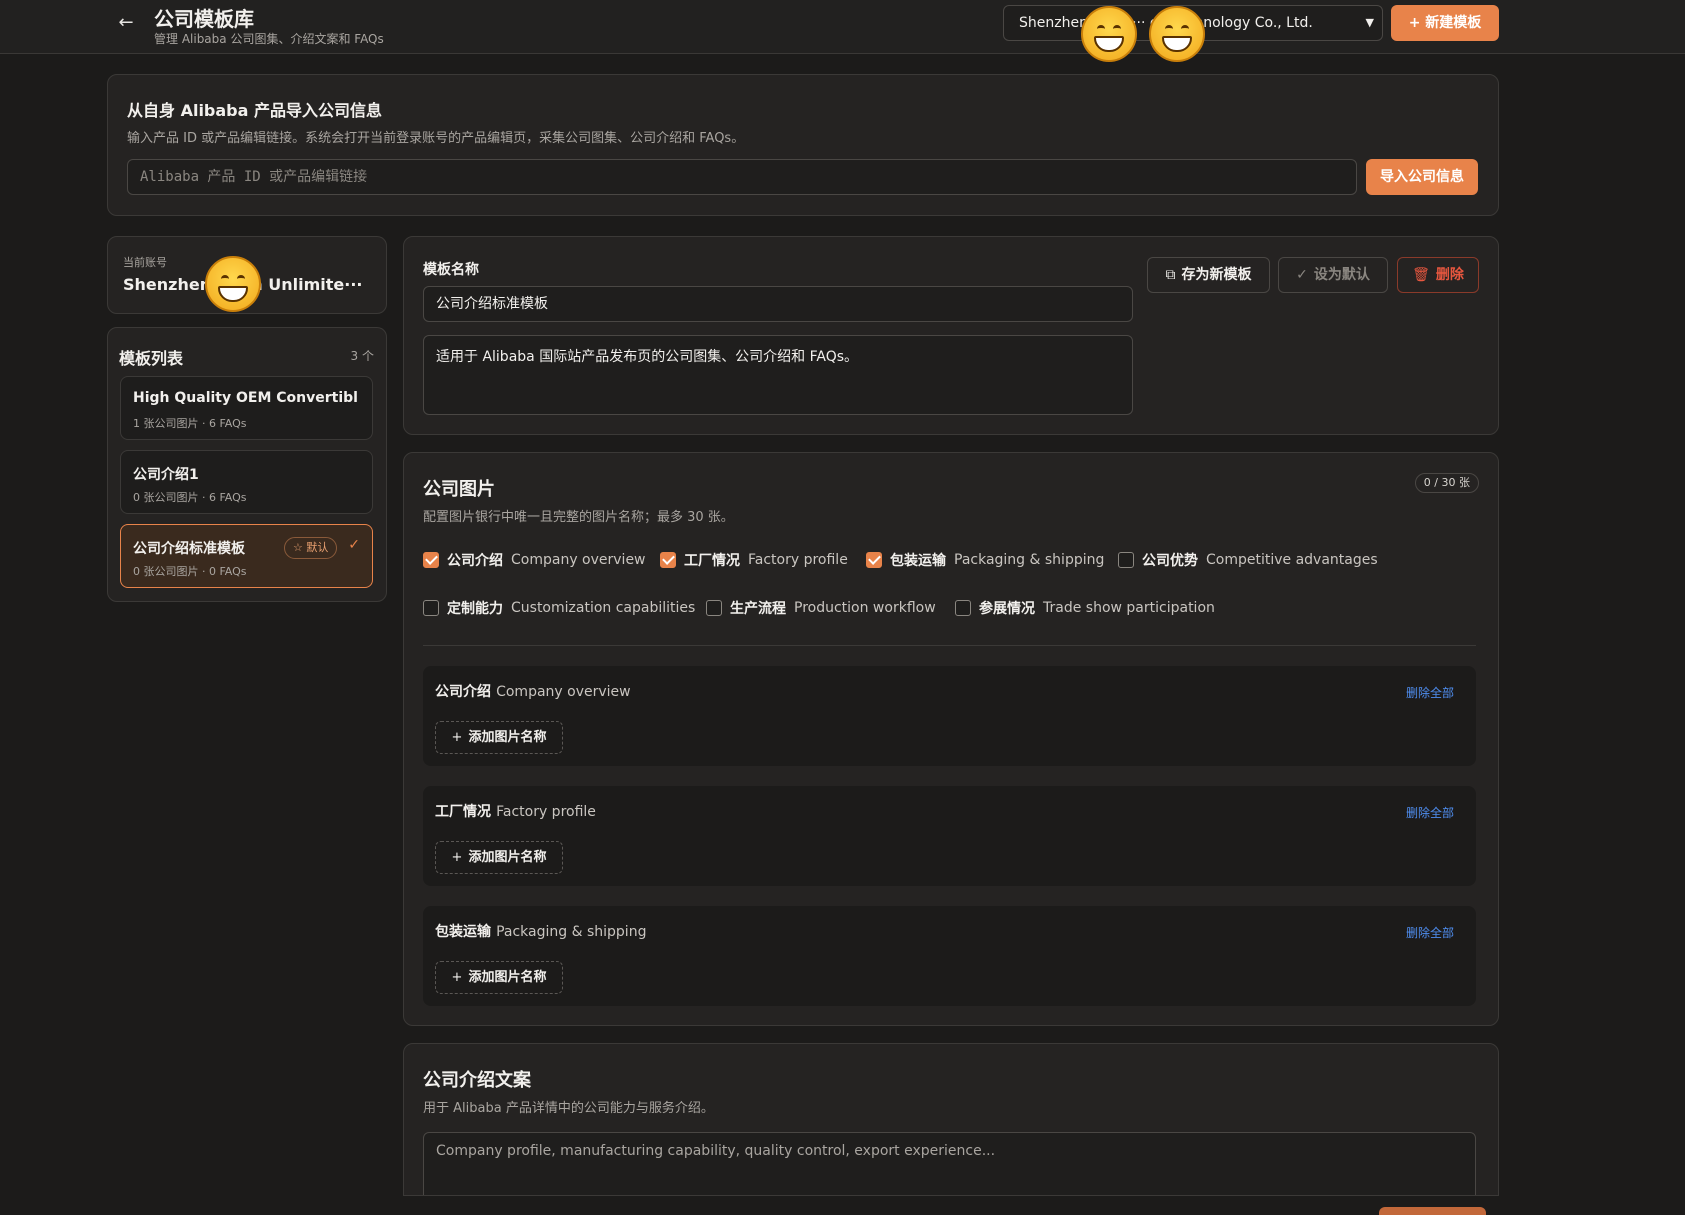 Image resolution: width=1685 pixels, height=1215 pixels. I want to click on category-en: Production workflow, so click(865, 608).